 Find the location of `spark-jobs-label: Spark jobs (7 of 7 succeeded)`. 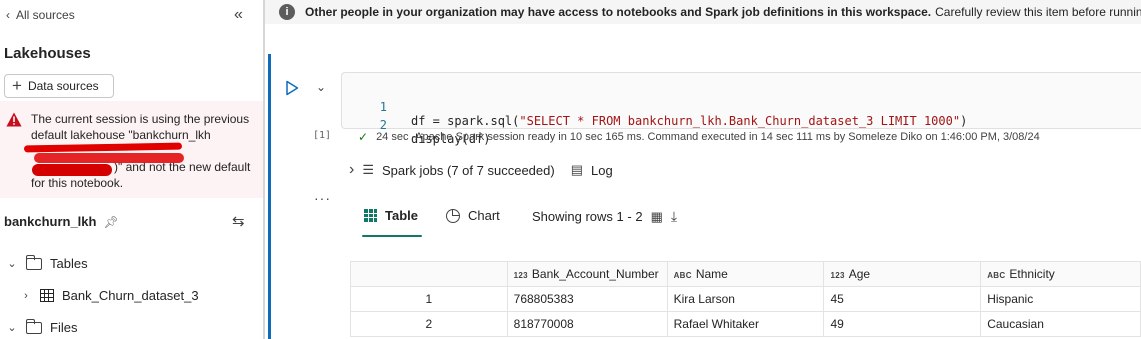

spark-jobs-label: Spark jobs (7 of 7 succeeded) is located at coordinates (468, 170).